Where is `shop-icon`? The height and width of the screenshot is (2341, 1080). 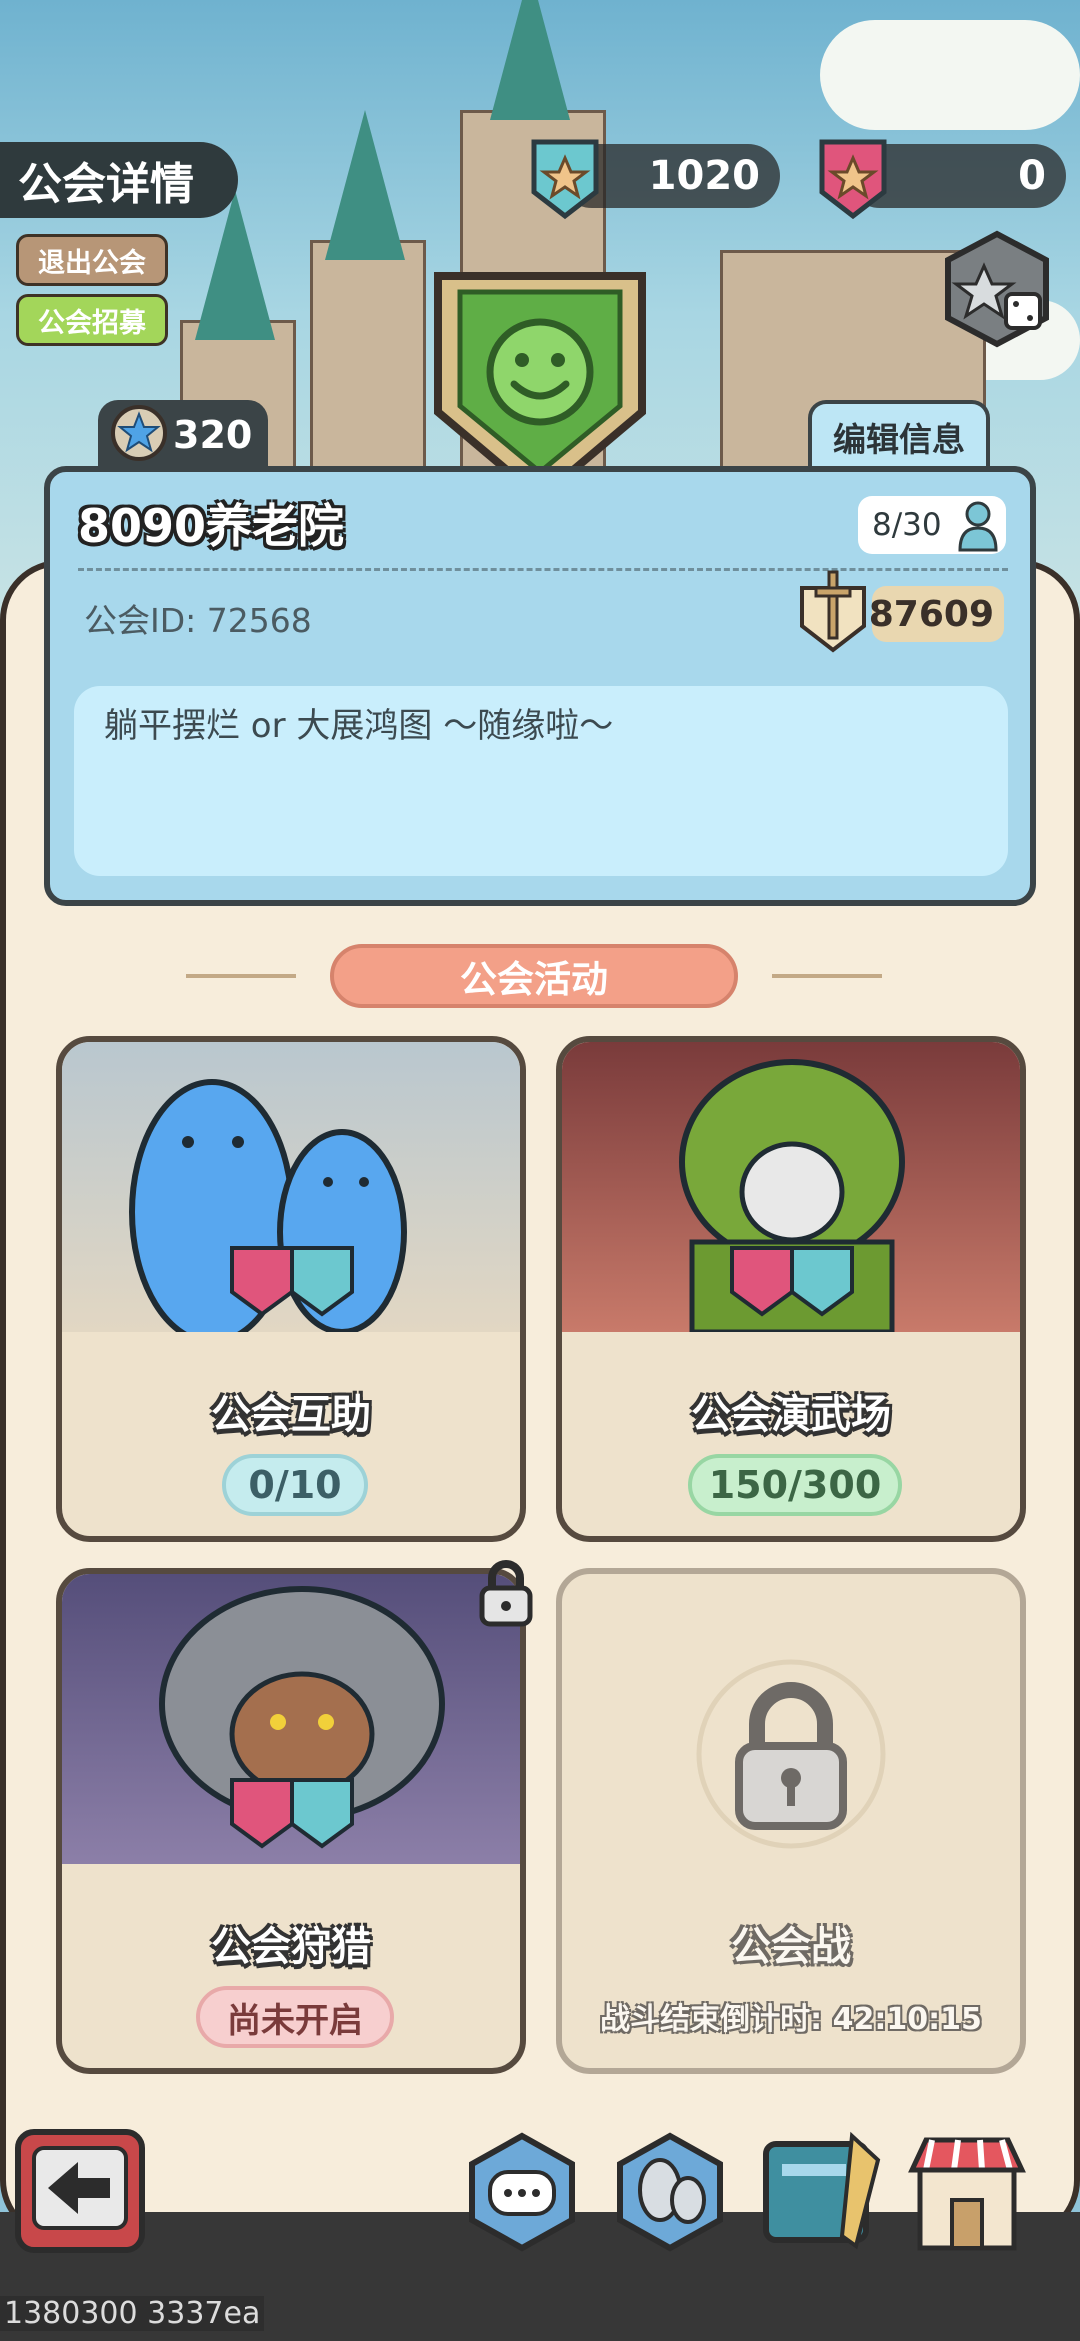
shop-icon is located at coordinates (967, 2195).